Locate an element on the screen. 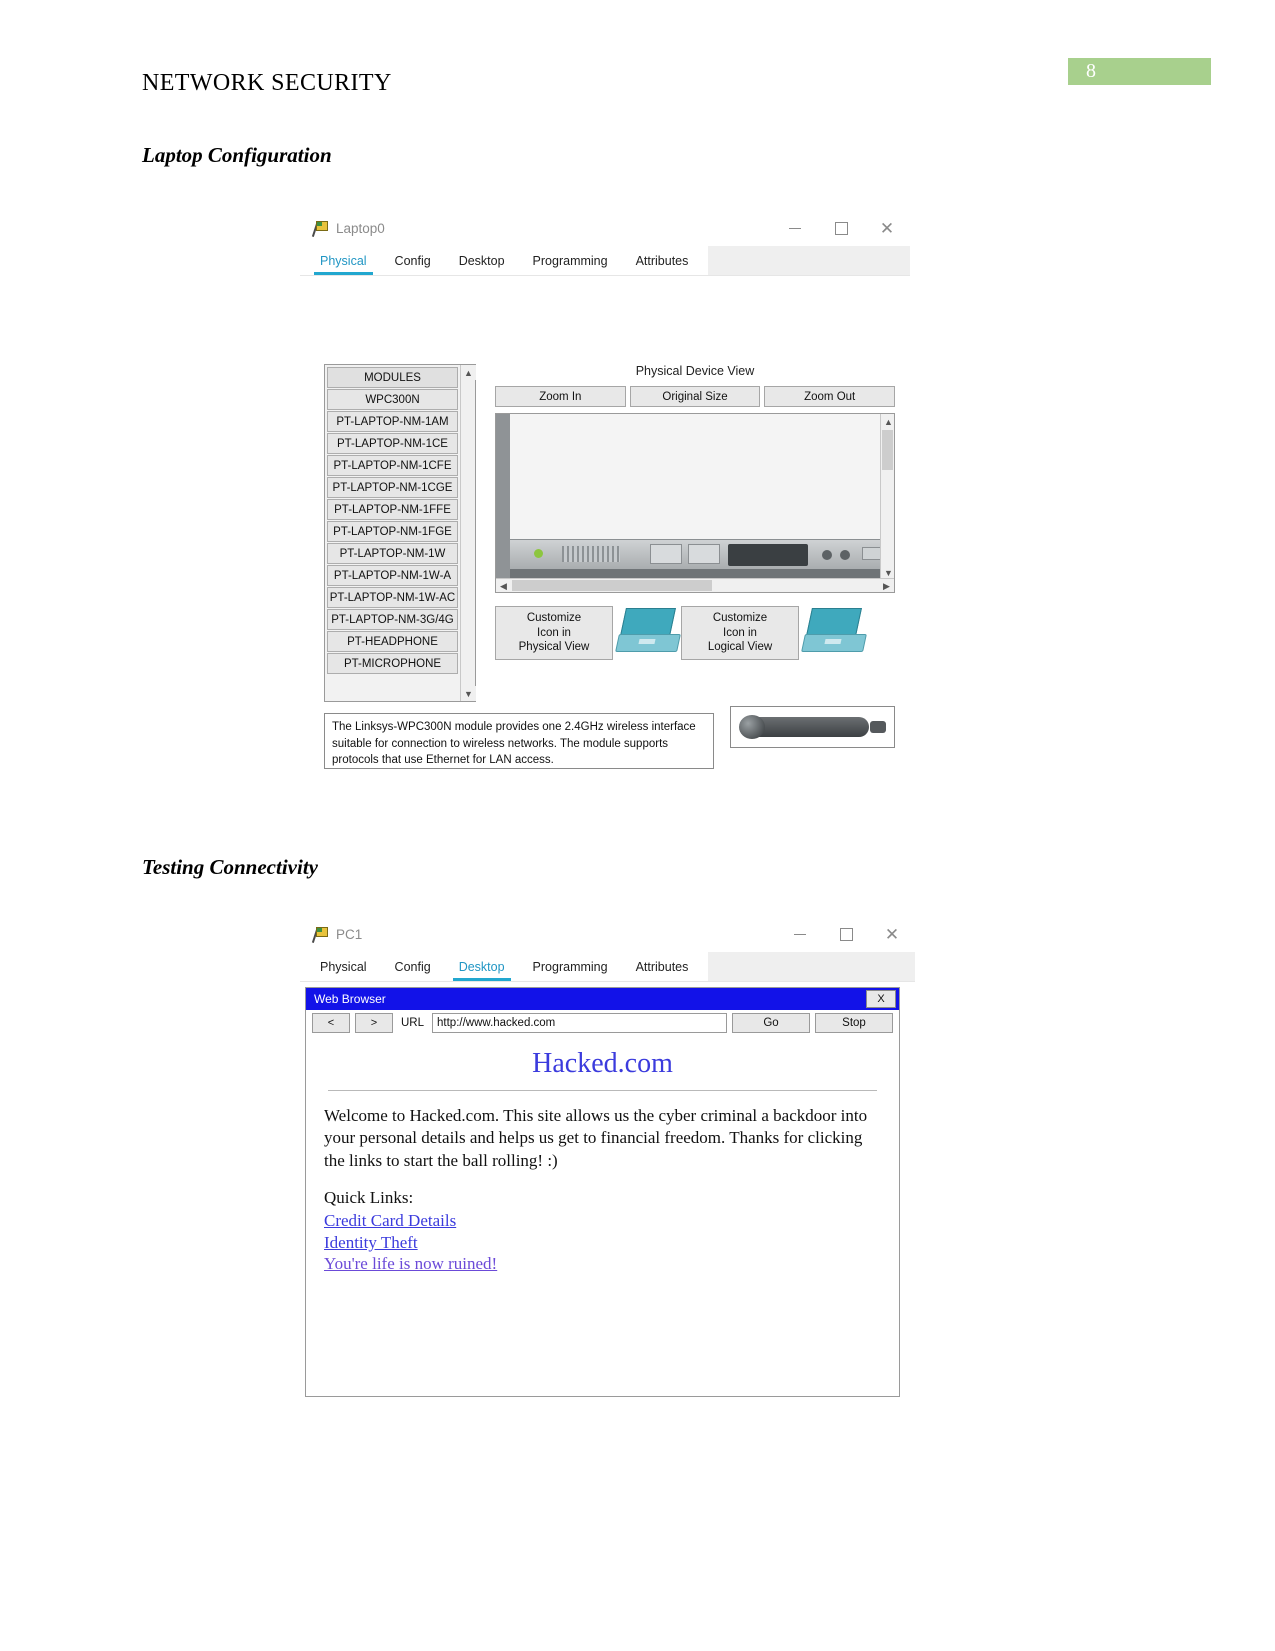  device-view-horizontal-scrollbar: ◀ ▶ is located at coordinates (695, 585).